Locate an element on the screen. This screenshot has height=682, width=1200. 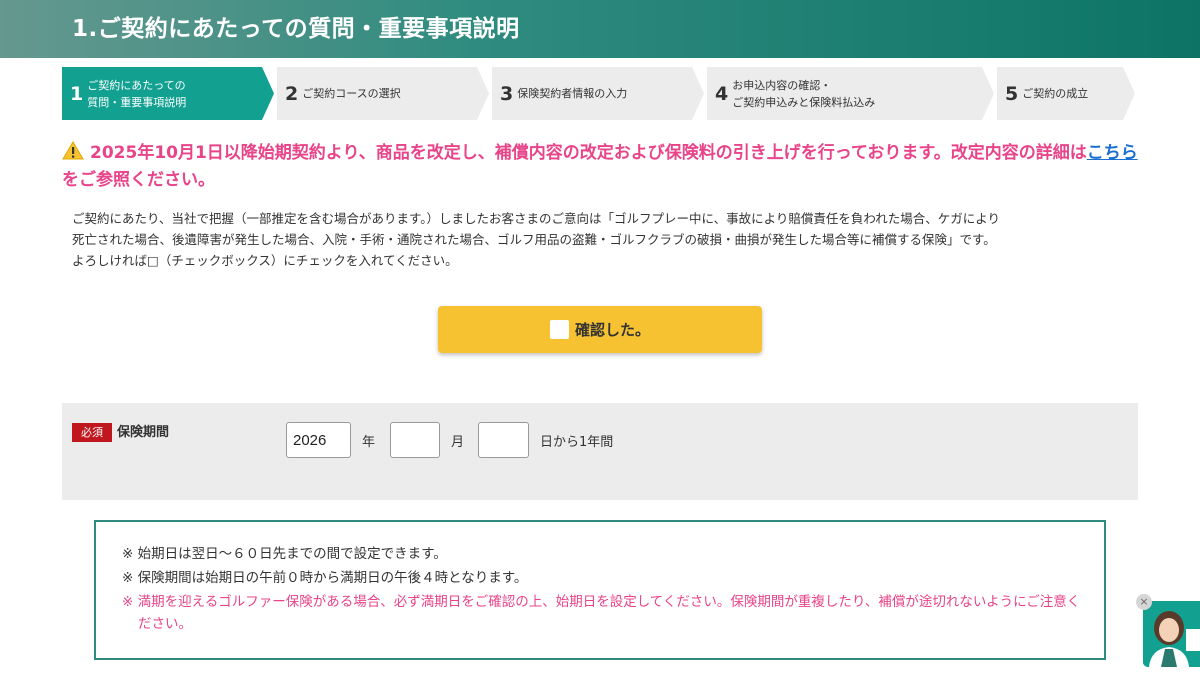
warning-icon is located at coordinates (73, 150).